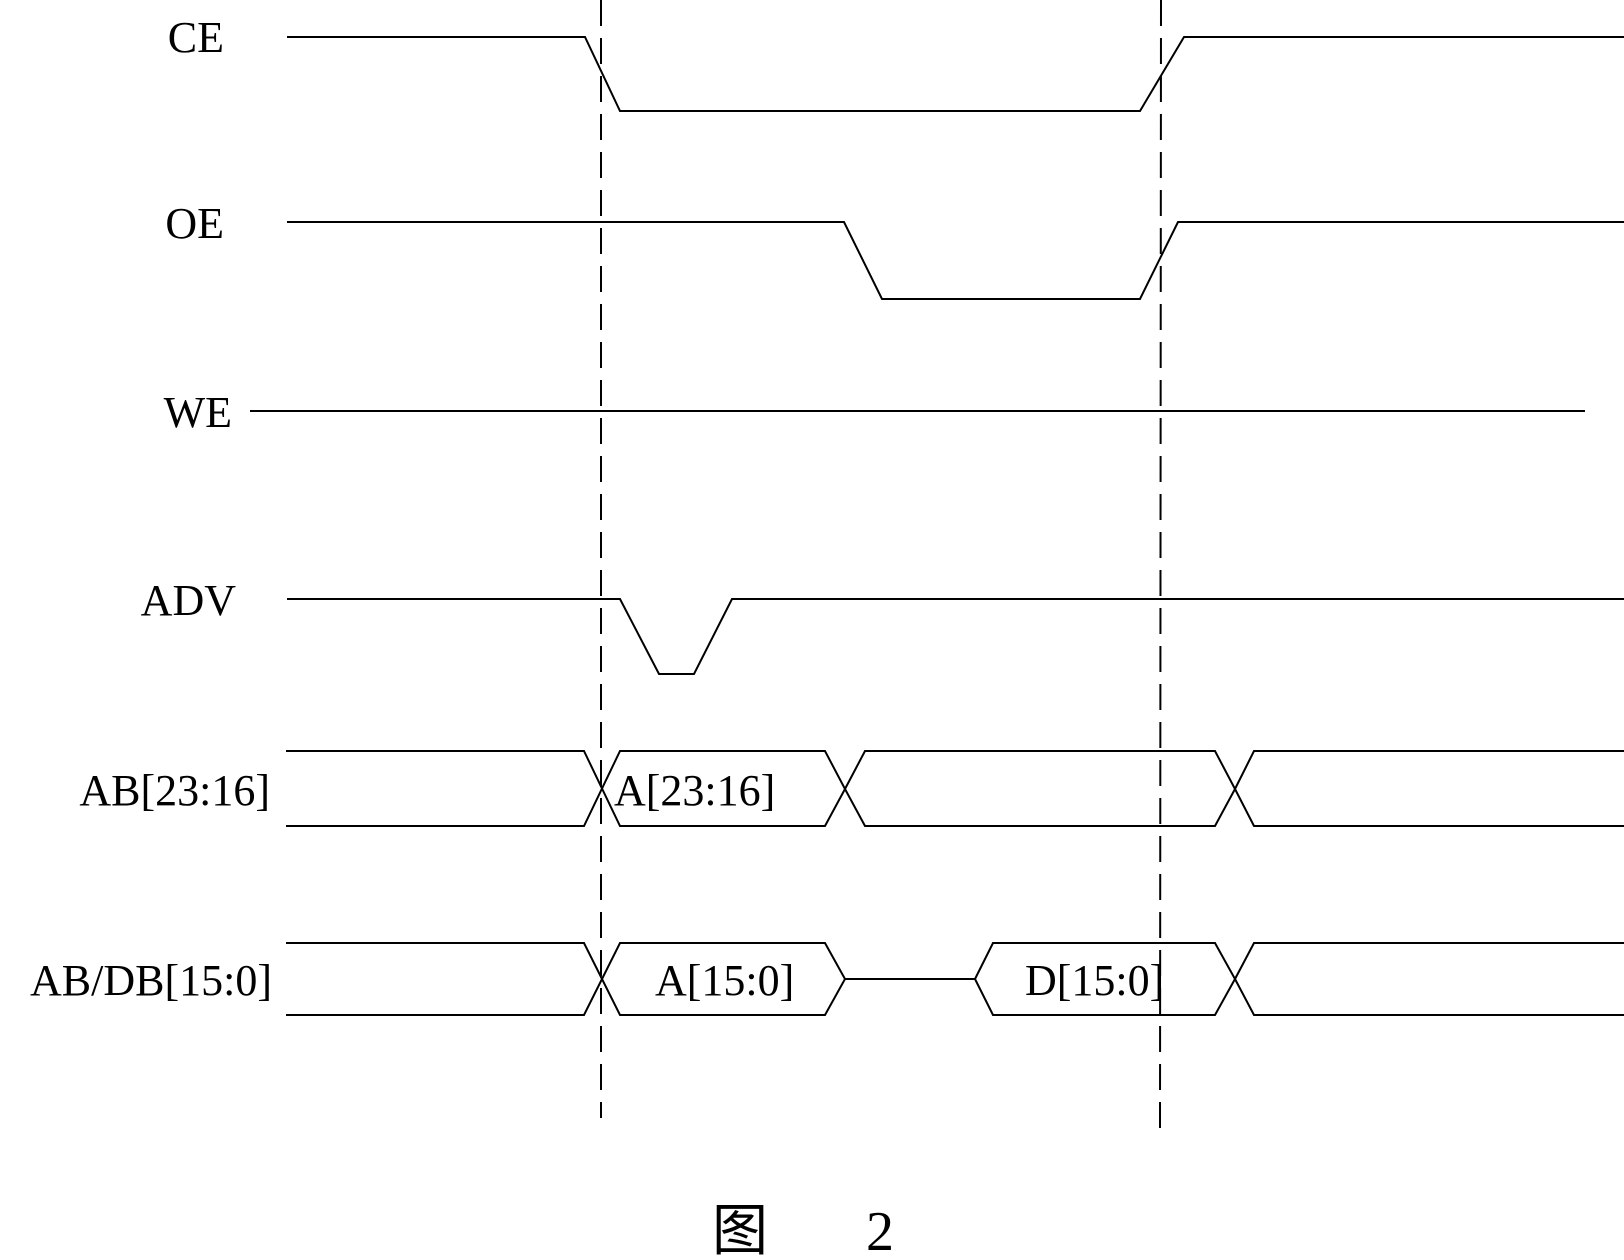  What do you see at coordinates (880, 1230) in the screenshot?
I see `figure-caption-number: 2` at bounding box center [880, 1230].